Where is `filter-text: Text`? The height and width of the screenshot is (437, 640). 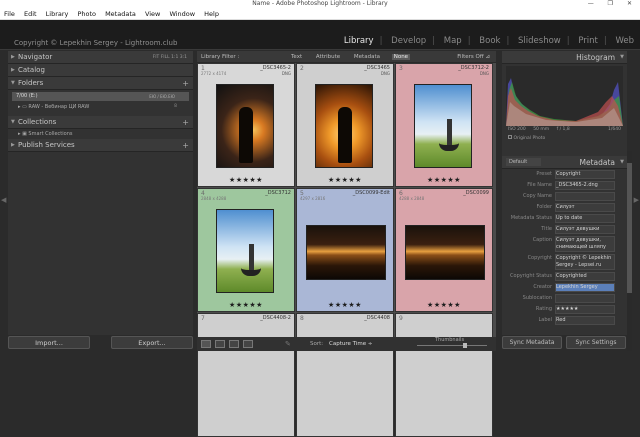 filter-text: Text is located at coordinates (296, 57).